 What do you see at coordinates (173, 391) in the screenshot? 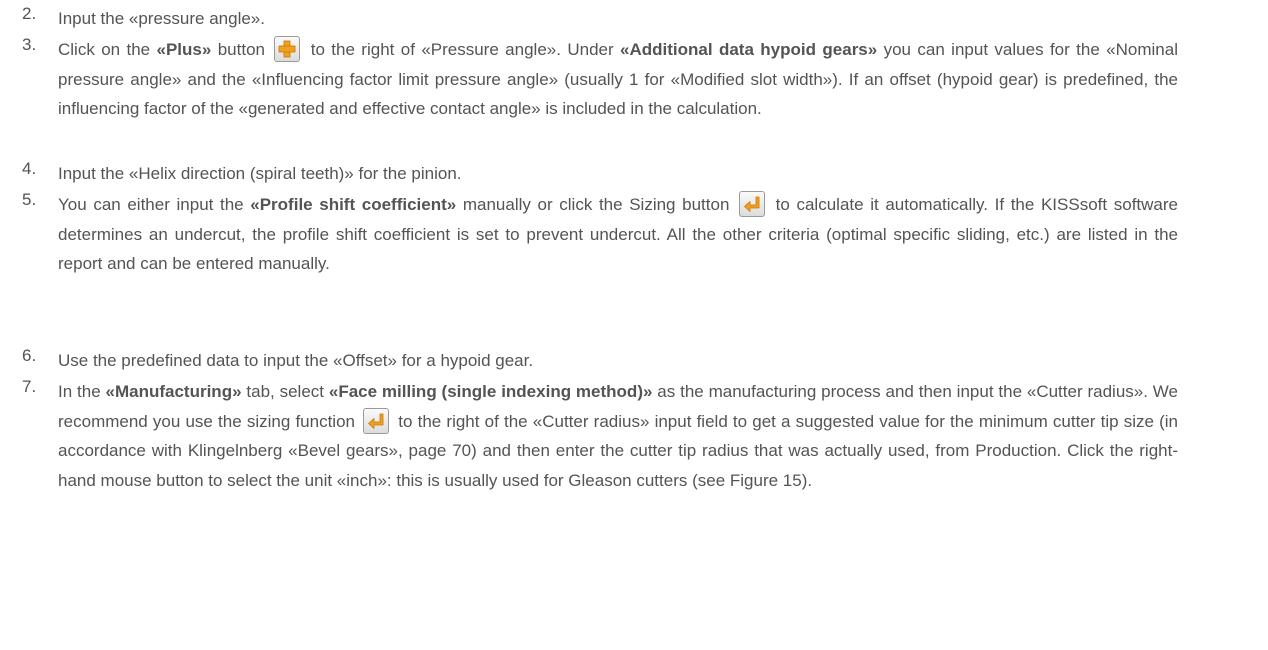
I see `ui-term: «Manufacturing»` at bounding box center [173, 391].